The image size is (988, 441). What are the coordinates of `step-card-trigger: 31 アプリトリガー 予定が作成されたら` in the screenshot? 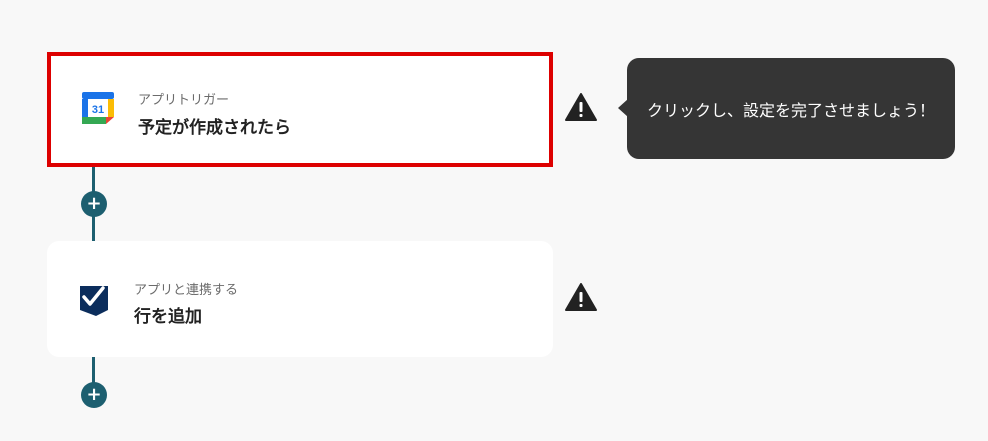 It's located at (300, 109).